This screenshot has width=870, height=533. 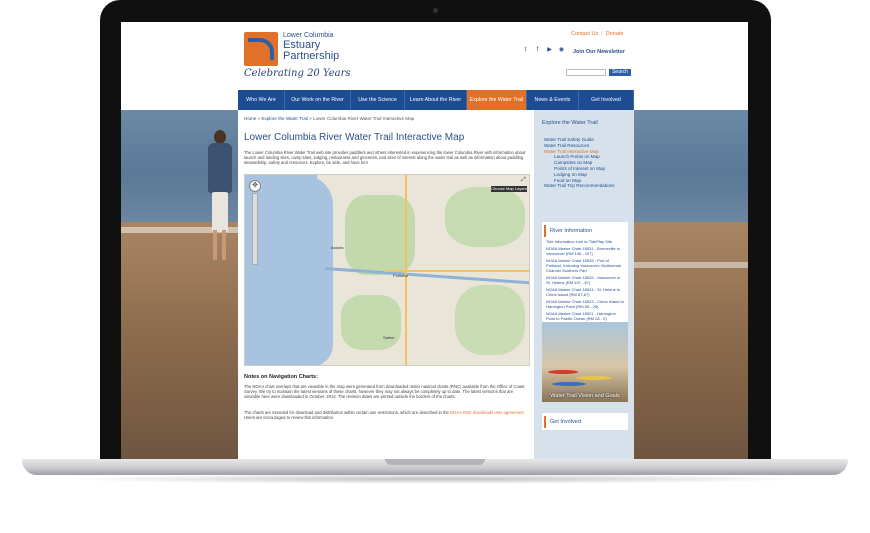 What do you see at coordinates (389, 337) in the screenshot?
I see `map-city-label: Salem` at bounding box center [389, 337].